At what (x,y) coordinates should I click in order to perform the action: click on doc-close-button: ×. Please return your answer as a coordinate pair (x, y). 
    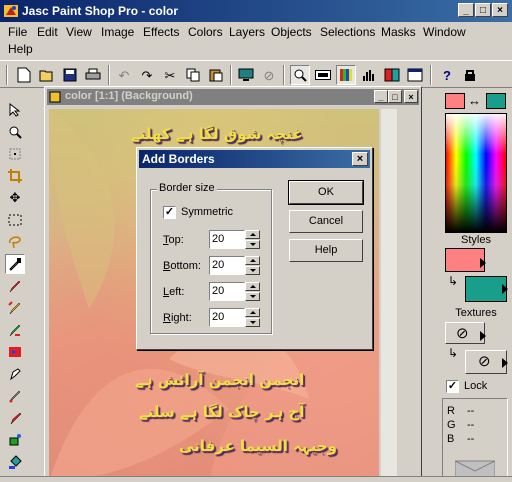
    Looking at the image, I should click on (411, 96).